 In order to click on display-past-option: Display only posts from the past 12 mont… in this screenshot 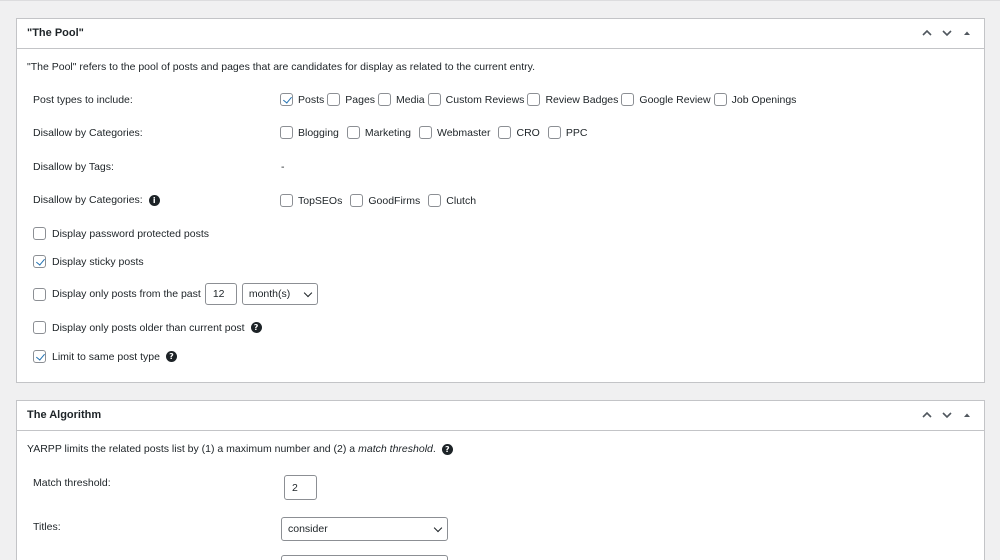, I will do `click(175, 294)`.